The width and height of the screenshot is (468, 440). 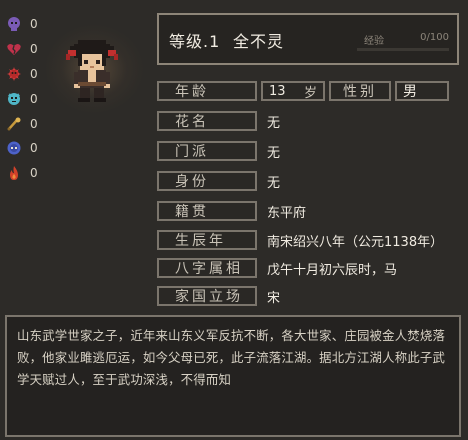 I want to click on row-label: 花名, so click(x=207, y=121).